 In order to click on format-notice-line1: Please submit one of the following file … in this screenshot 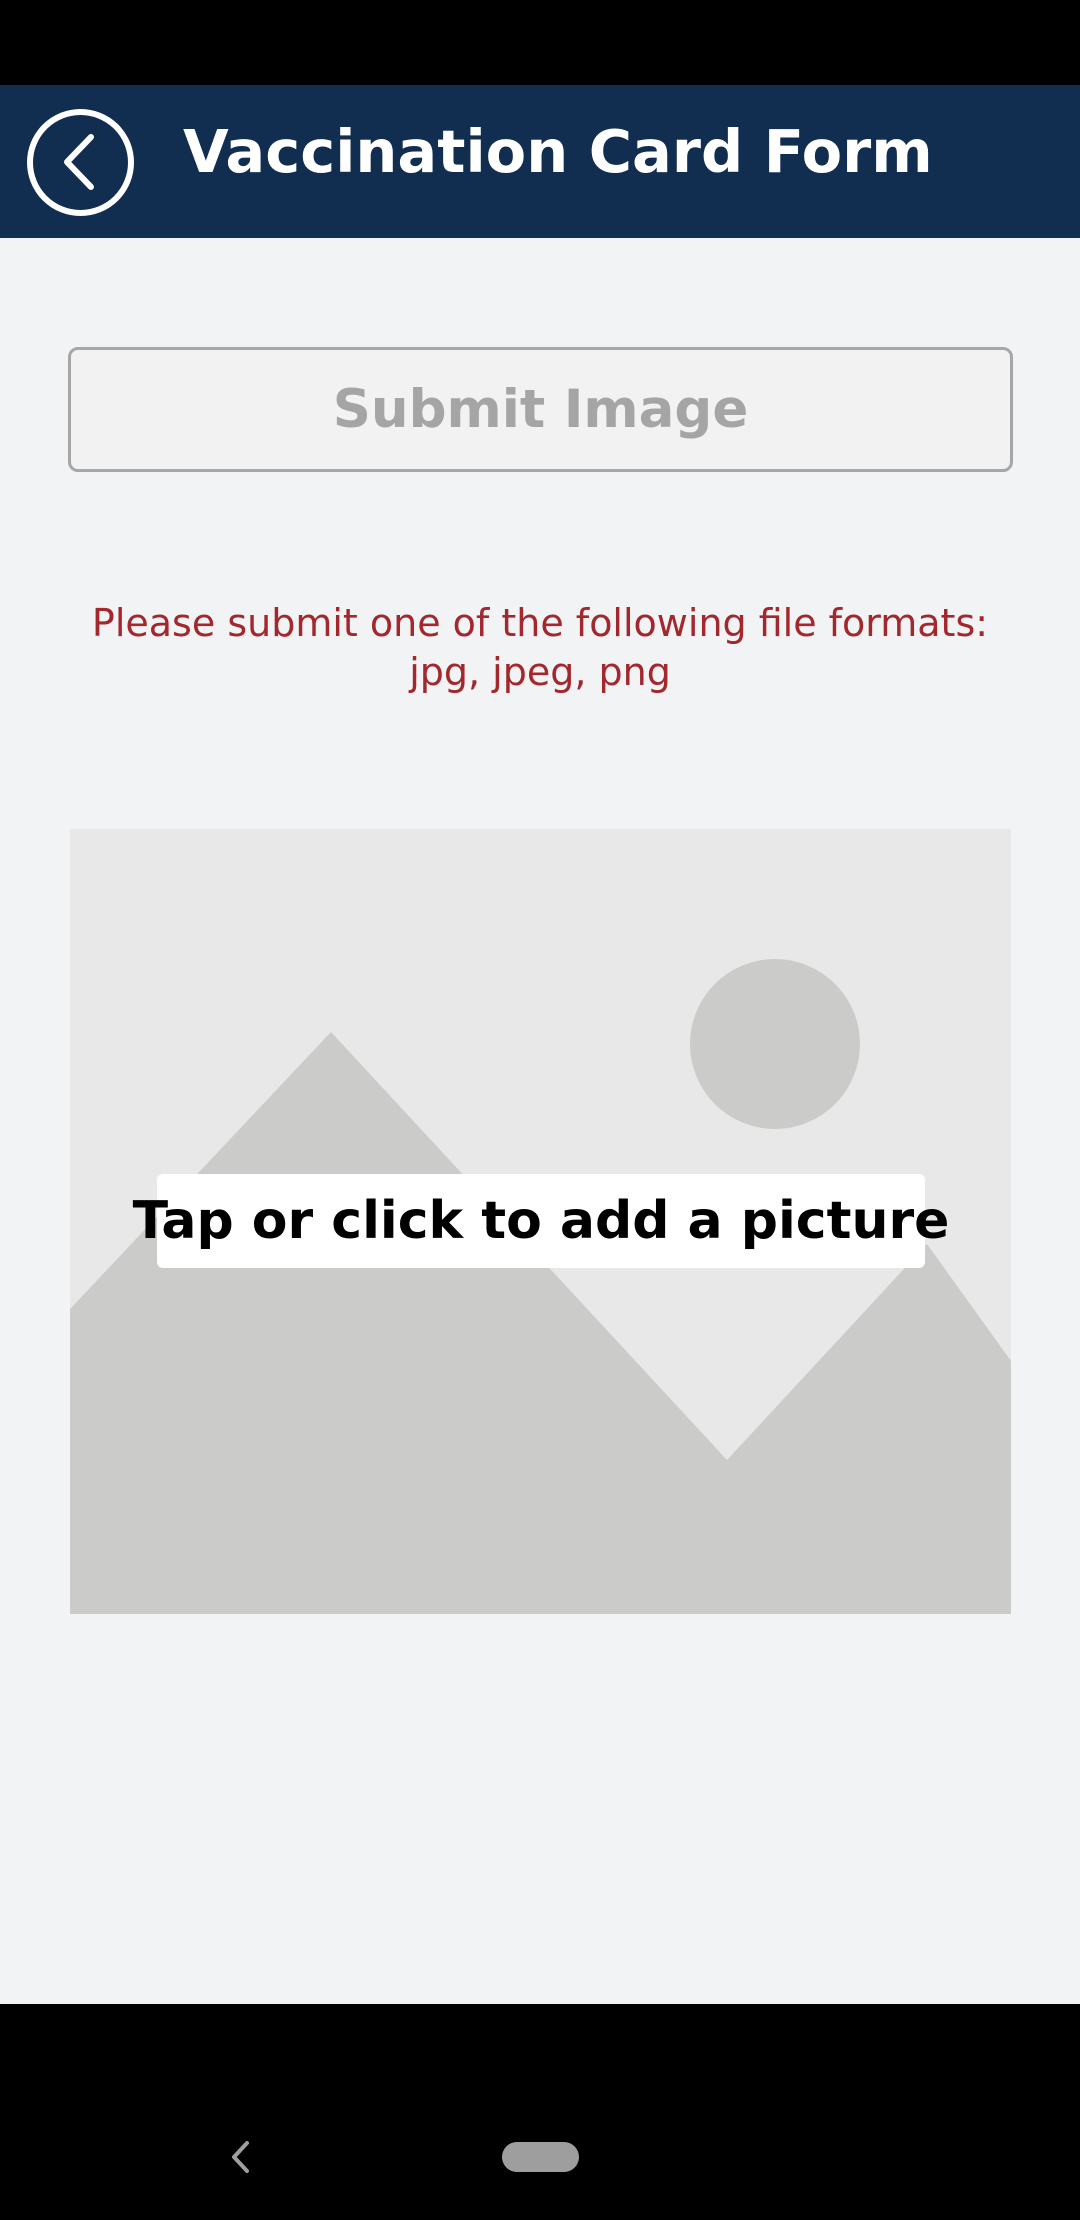, I will do `click(540, 623)`.